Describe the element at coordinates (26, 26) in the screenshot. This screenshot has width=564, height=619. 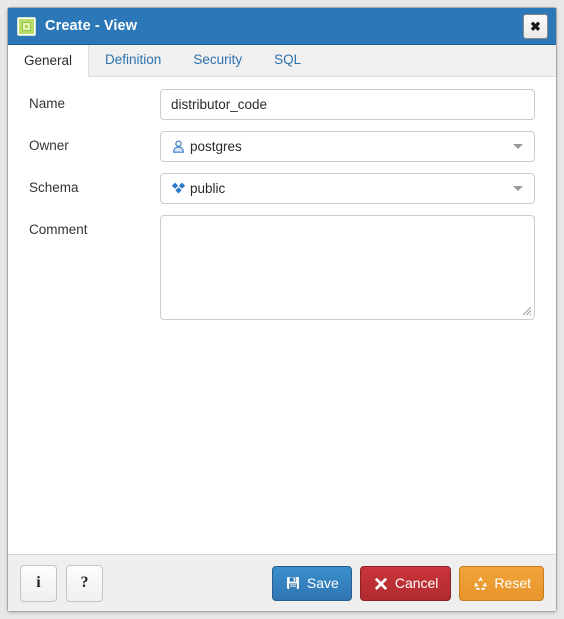
I see `view-object-icon` at that location.